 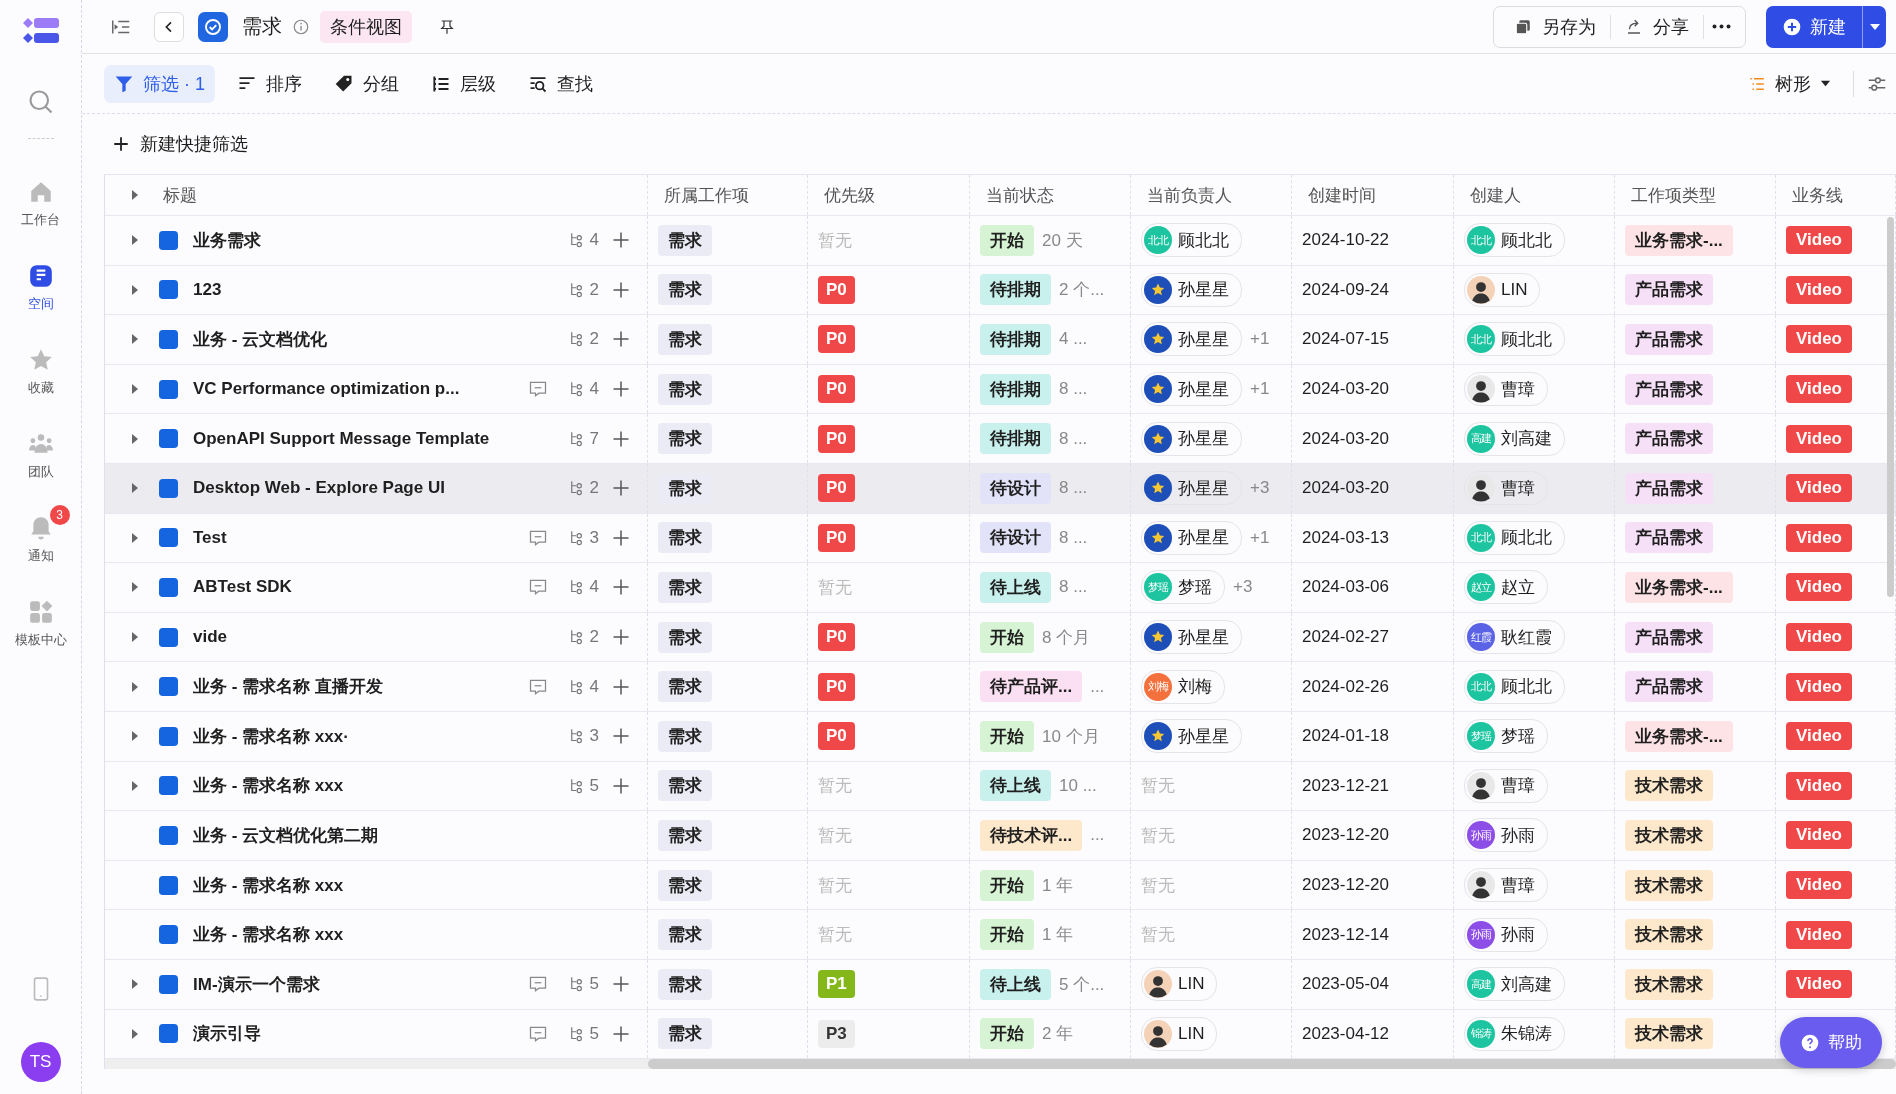 I want to click on person-chip: 刘梅 刘梅, so click(x=1183, y=686).